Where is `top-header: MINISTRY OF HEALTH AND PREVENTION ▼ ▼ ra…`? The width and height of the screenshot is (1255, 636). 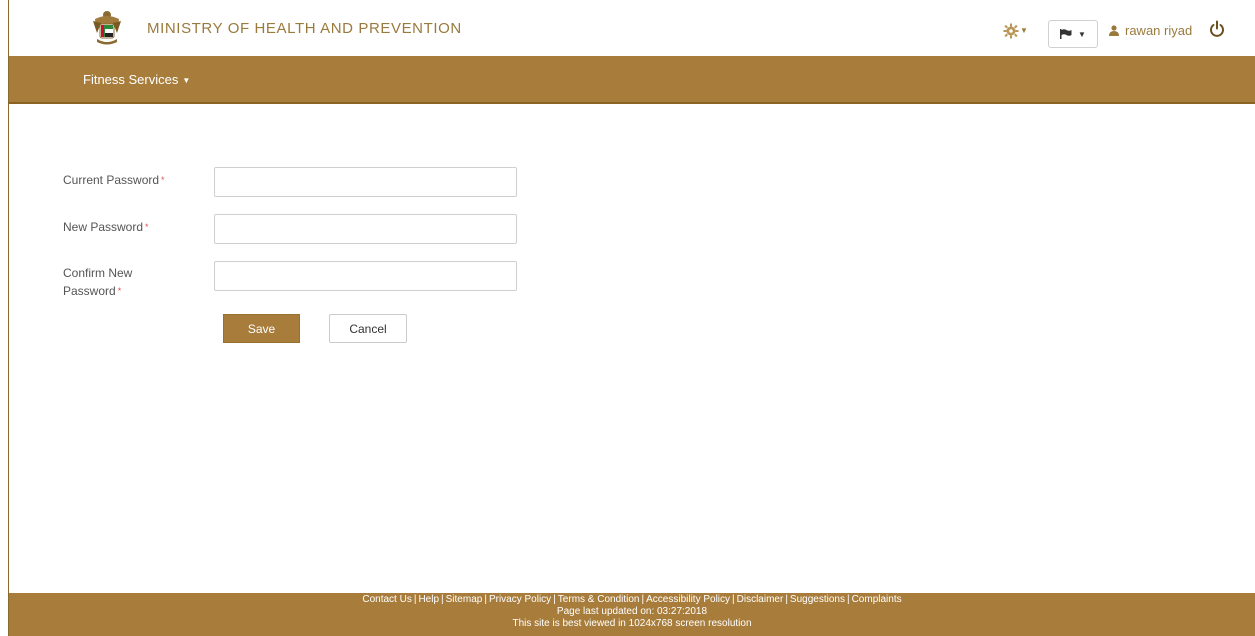
top-header: MINISTRY OF HEALTH AND PREVENTION ▼ ▼ ra… is located at coordinates (632, 28).